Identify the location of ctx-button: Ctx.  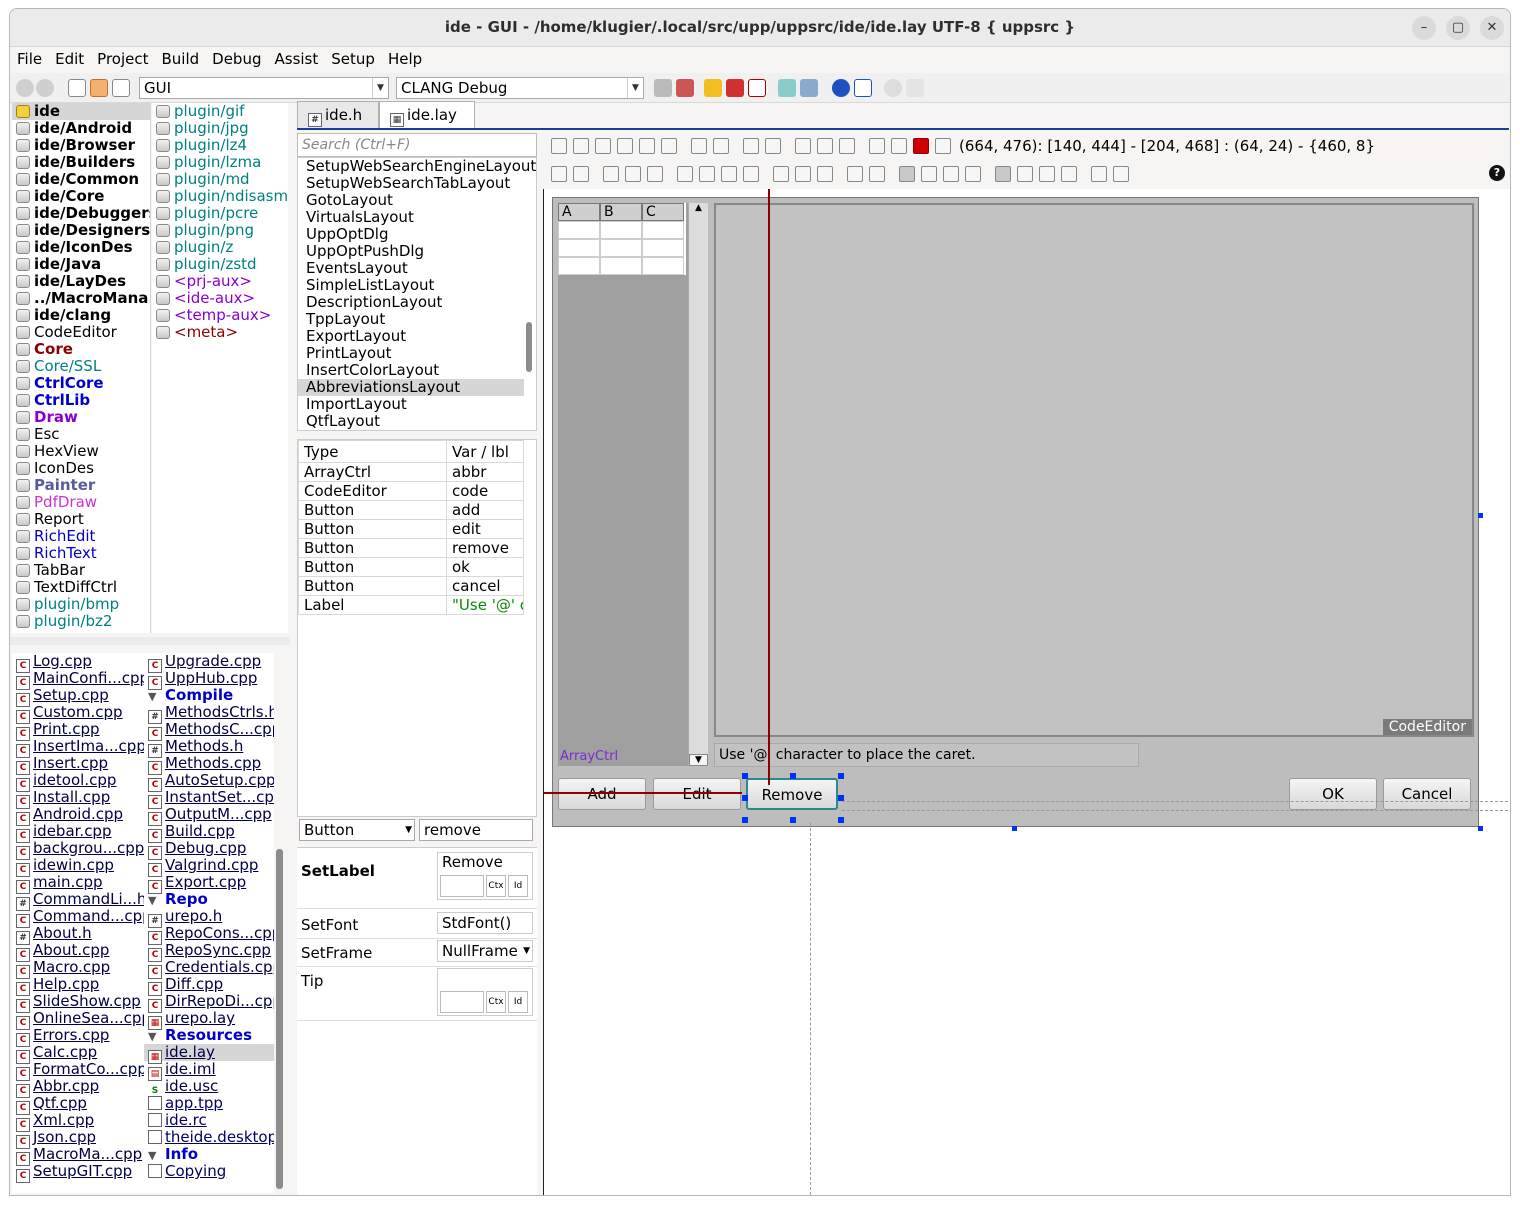
(496, 886).